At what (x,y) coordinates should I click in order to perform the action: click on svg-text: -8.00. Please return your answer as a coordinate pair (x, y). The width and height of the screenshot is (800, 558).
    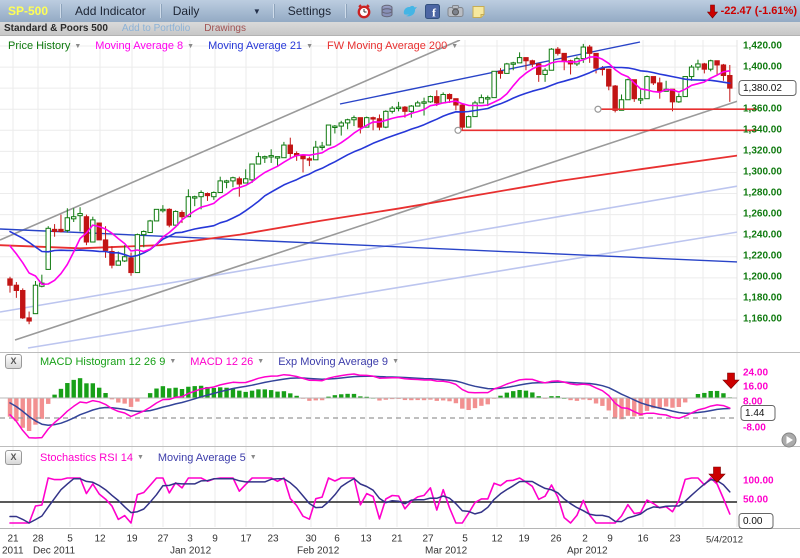
    Looking at the image, I should click on (754, 428).